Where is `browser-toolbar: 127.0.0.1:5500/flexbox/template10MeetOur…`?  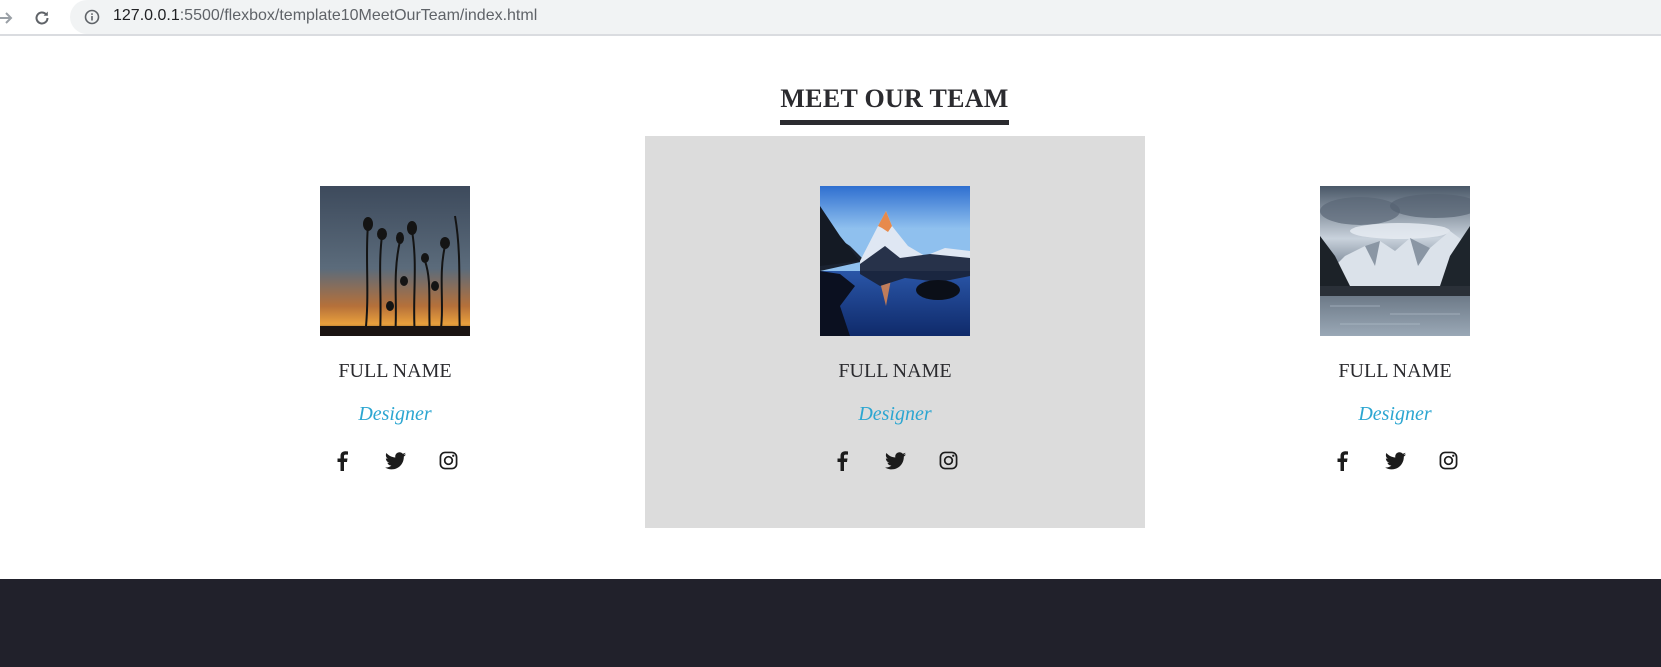
browser-toolbar: 127.0.0.1:5500/flexbox/template10MeetOur… is located at coordinates (830, 18).